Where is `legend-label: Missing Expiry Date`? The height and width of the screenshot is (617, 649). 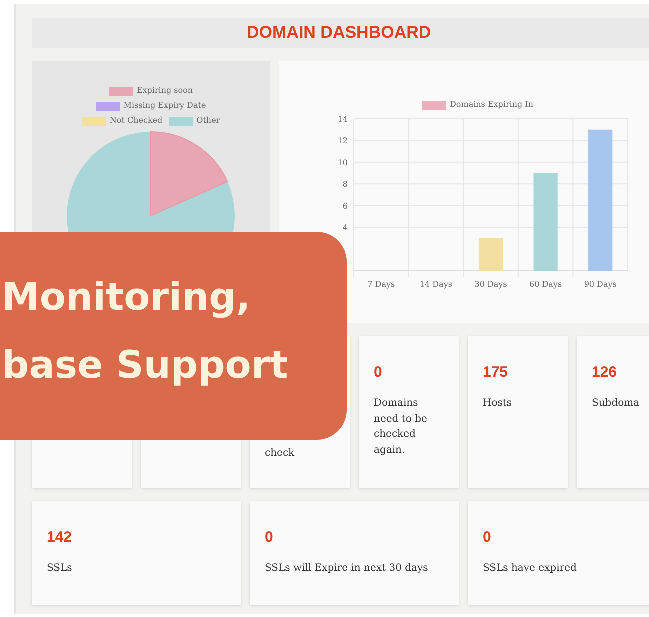 legend-label: Missing Expiry Date is located at coordinates (165, 106).